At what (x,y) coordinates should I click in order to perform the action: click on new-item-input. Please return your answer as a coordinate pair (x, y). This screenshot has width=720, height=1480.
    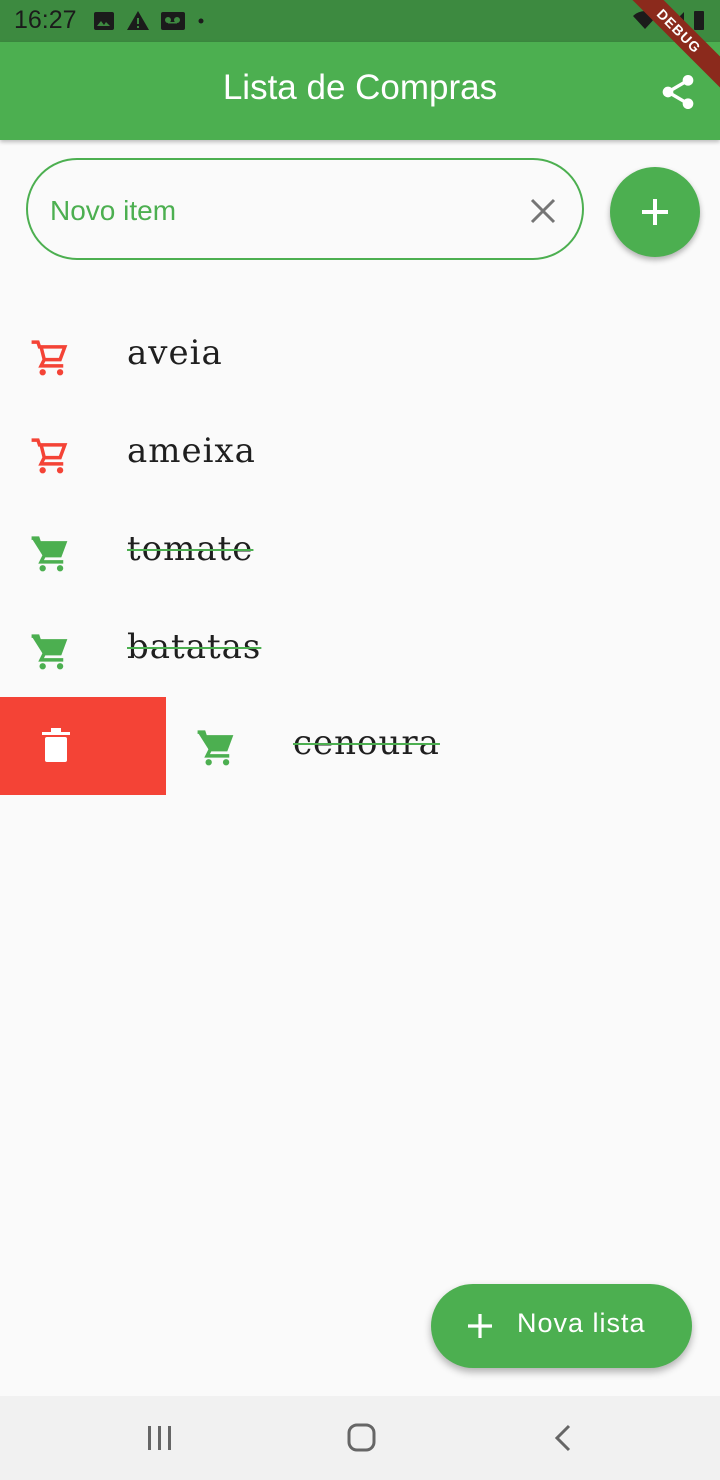
    Looking at the image, I should click on (280, 211).